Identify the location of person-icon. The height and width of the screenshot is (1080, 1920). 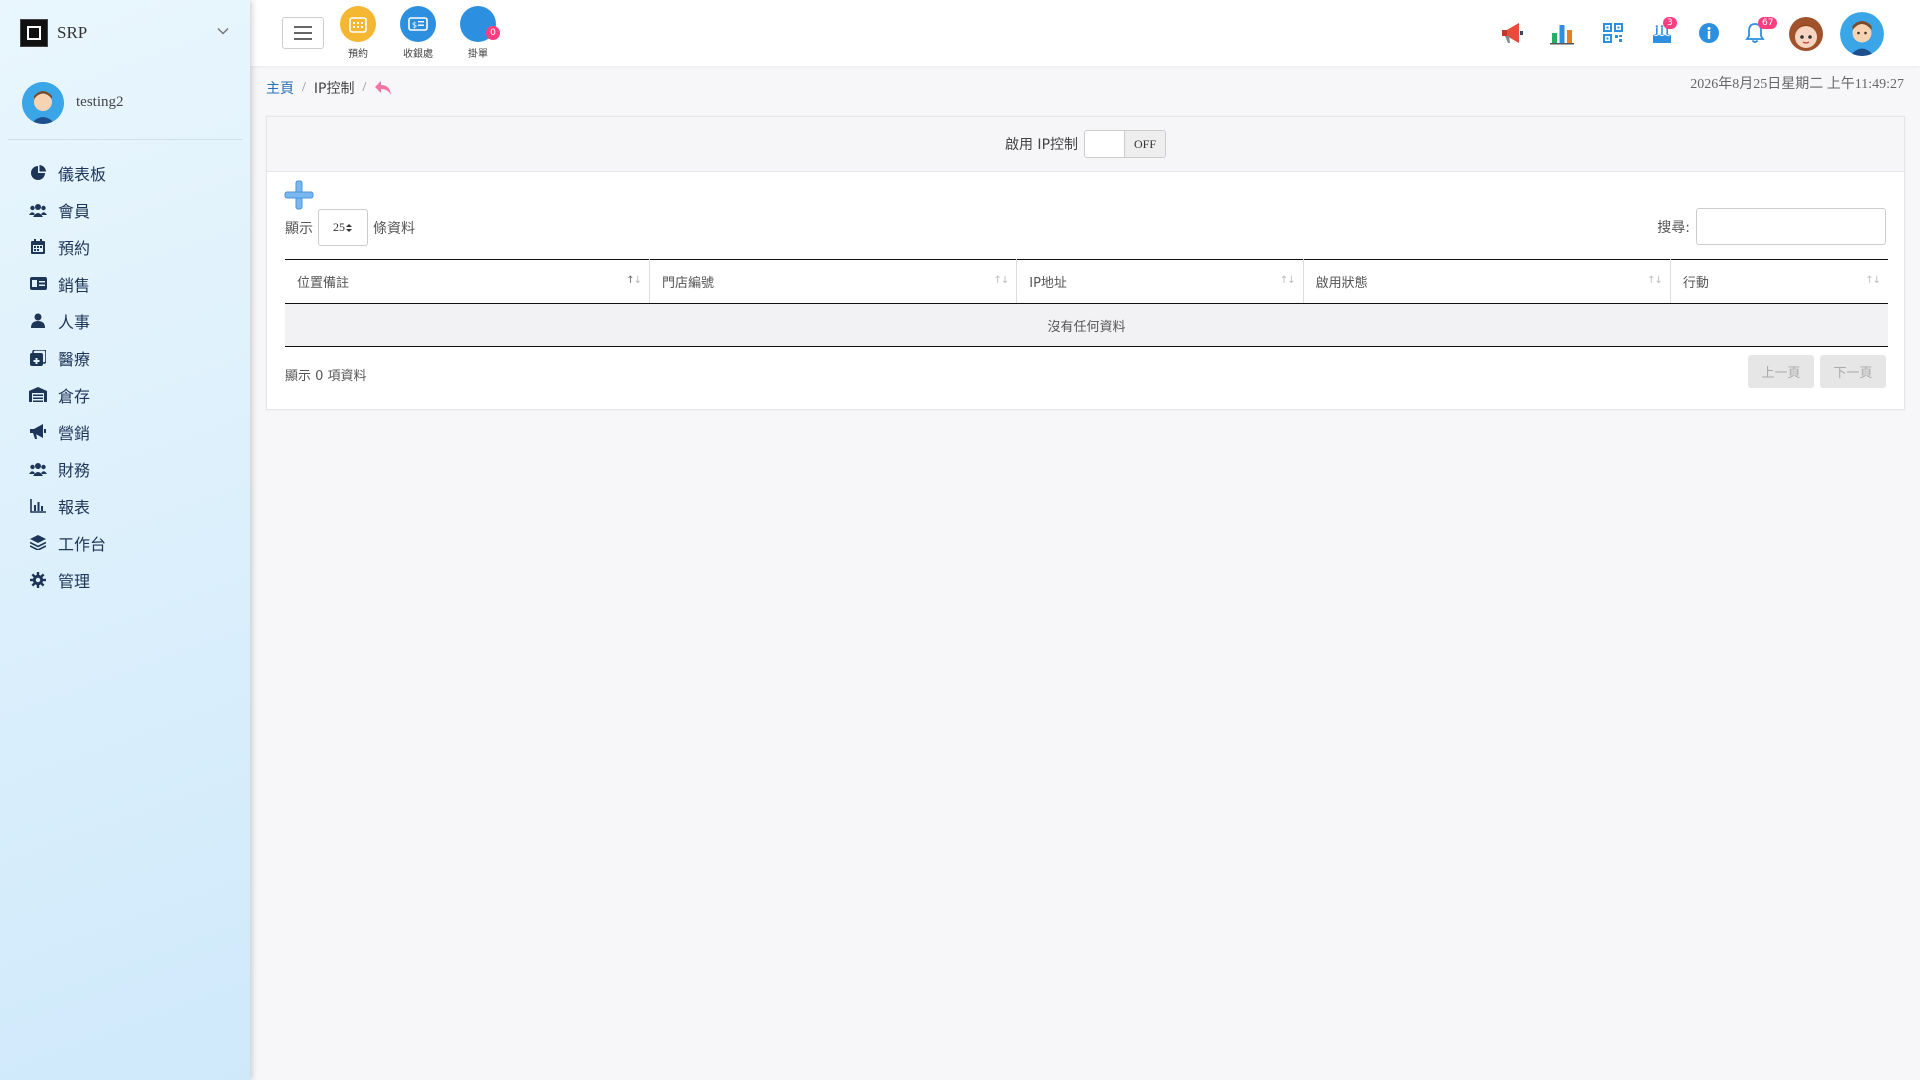
(38, 321).